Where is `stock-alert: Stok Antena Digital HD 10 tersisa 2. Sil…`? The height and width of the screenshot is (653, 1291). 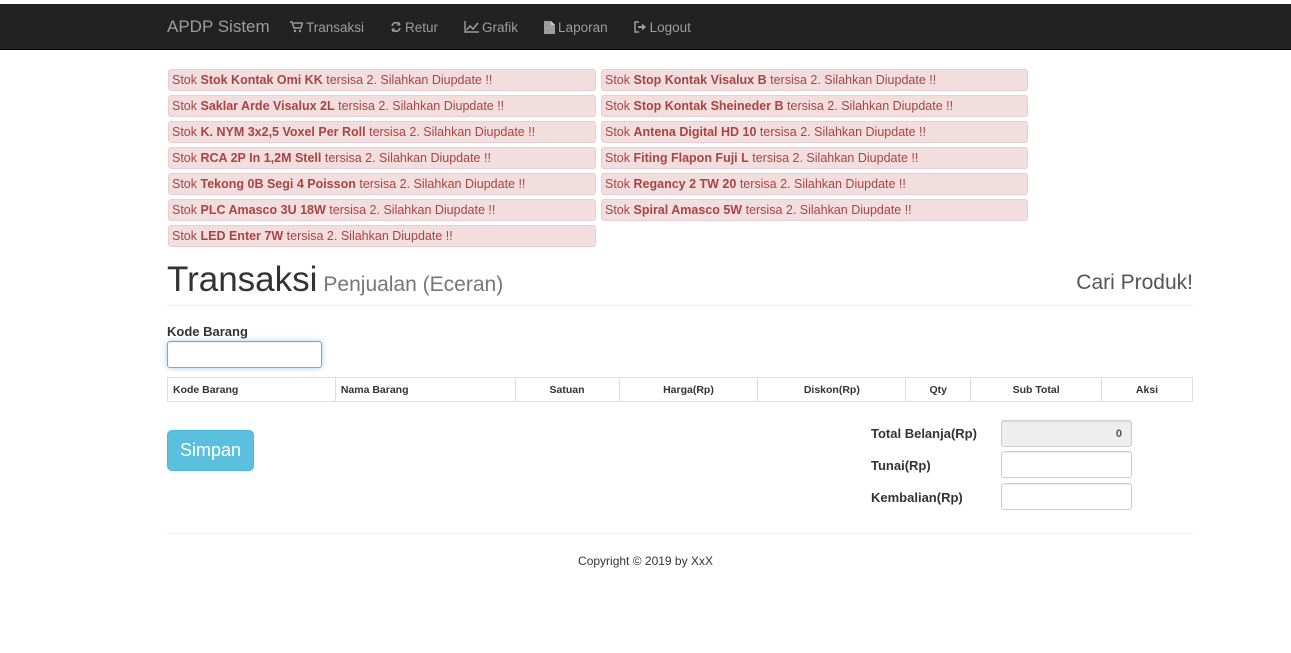
stock-alert: Stok Antena Digital HD 10 tersisa 2. Sil… is located at coordinates (814, 132).